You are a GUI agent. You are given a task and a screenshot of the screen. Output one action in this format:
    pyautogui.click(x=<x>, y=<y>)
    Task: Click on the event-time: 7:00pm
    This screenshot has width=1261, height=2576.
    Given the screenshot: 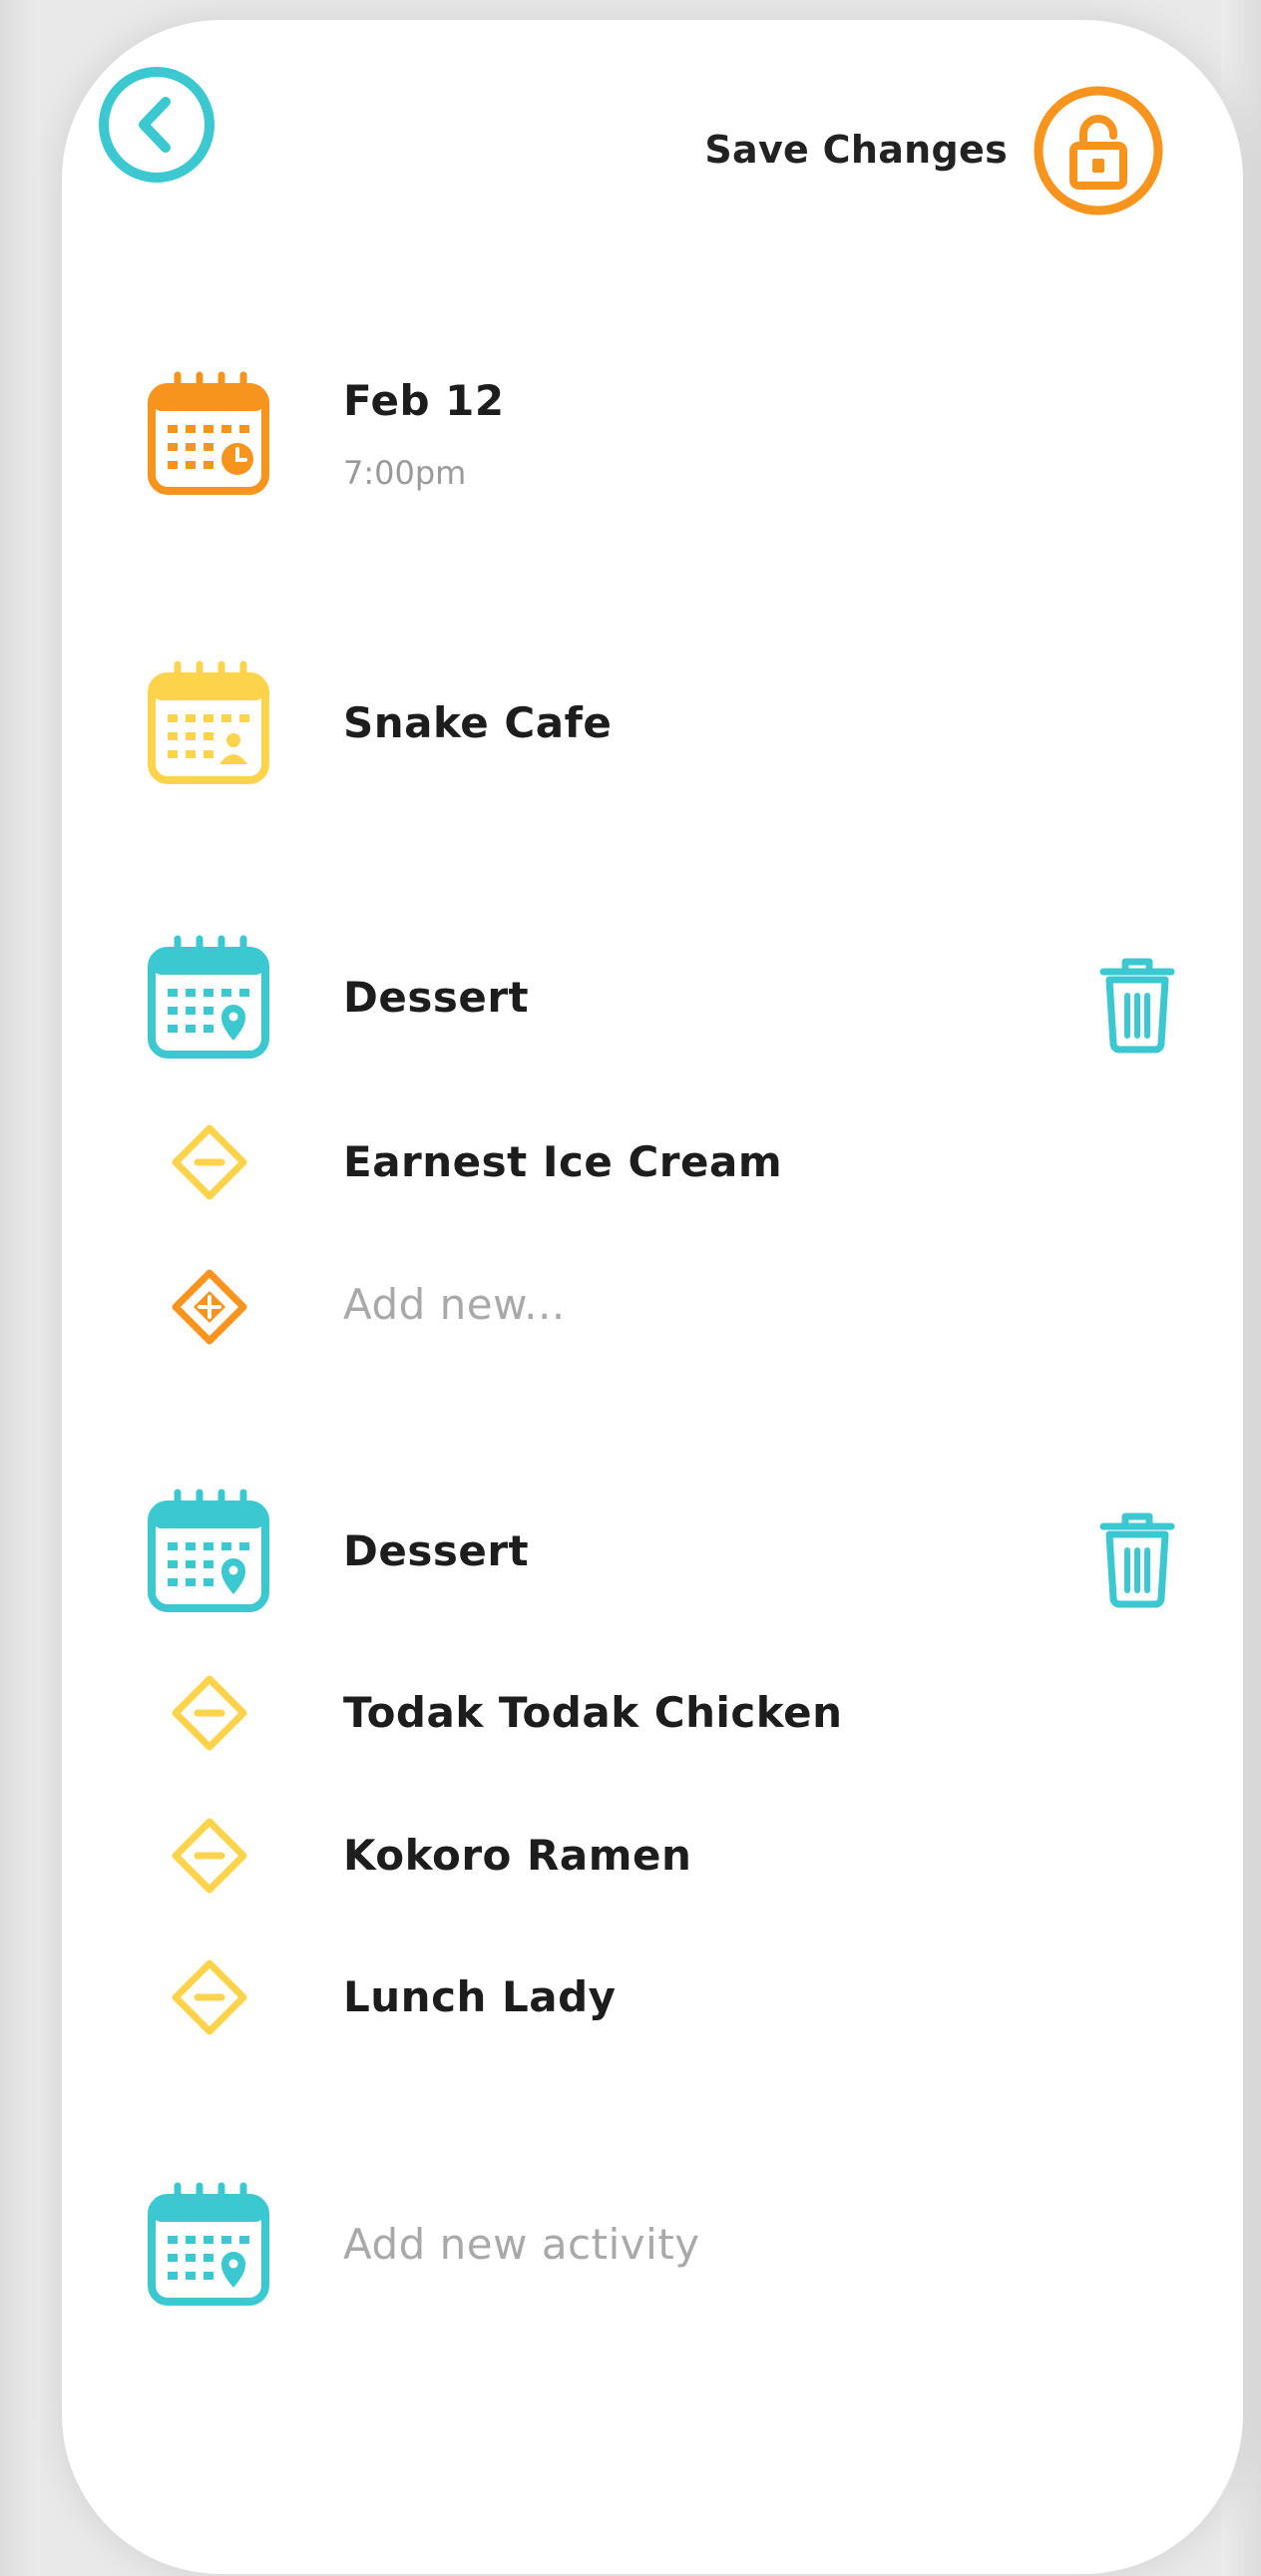 What is the action you would take?
    pyautogui.click(x=404, y=473)
    